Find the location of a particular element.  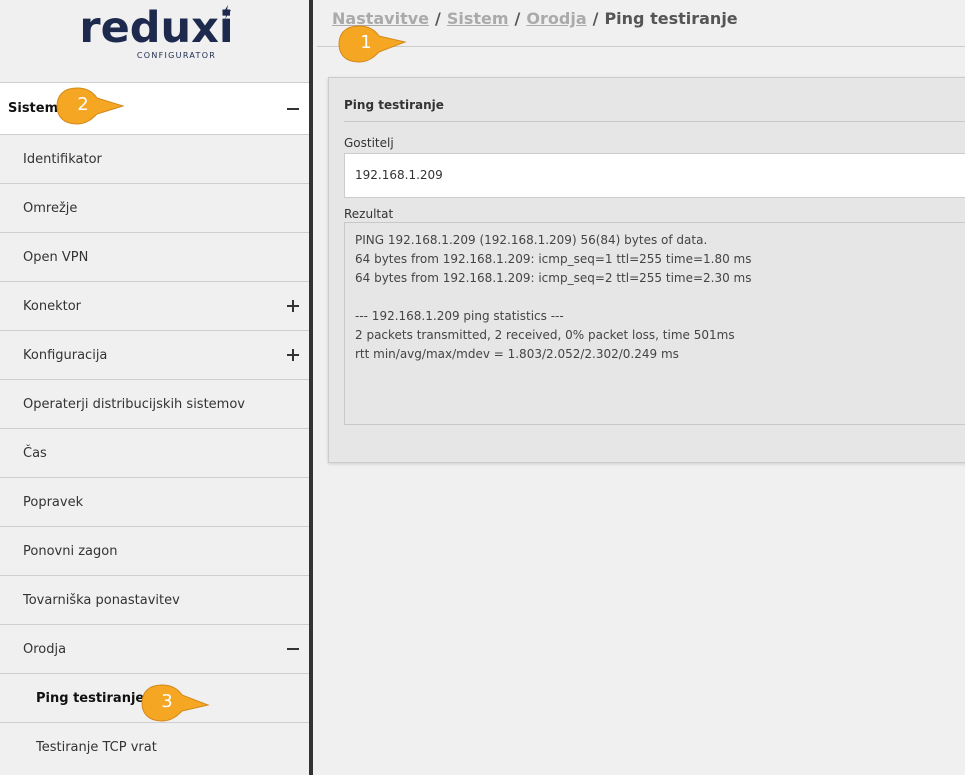

sidebar-item-label: Konektor is located at coordinates (52, 306).